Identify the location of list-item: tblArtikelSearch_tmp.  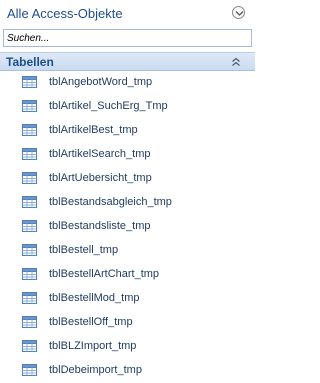
(127, 155).